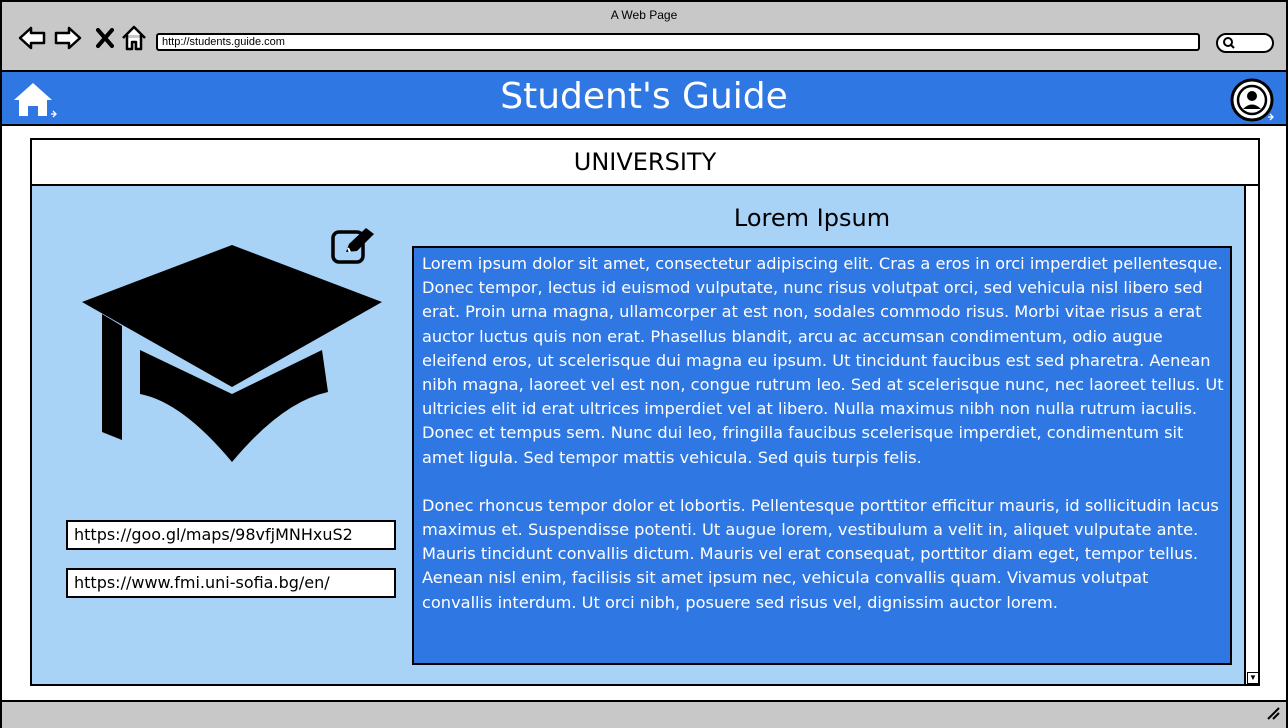  Describe the element at coordinates (644, 15) in the screenshot. I see `window-title: A Web Page` at that location.